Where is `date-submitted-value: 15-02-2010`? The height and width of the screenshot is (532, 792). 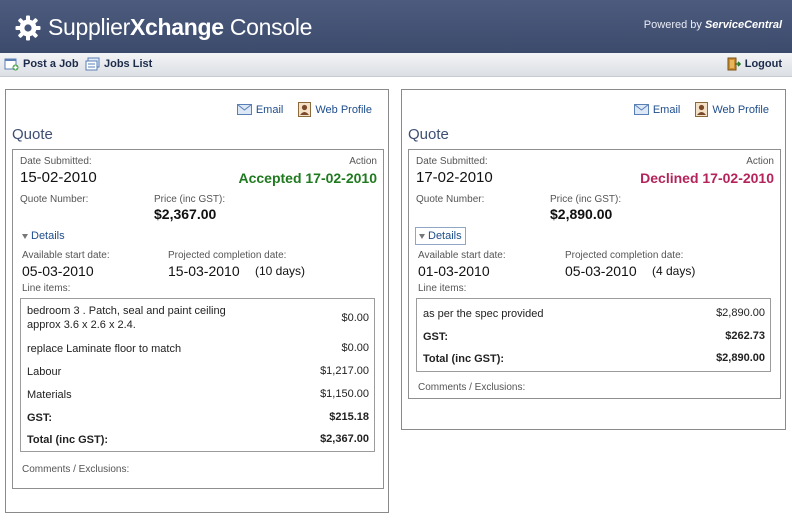
date-submitted-value: 15-02-2010 is located at coordinates (58, 177).